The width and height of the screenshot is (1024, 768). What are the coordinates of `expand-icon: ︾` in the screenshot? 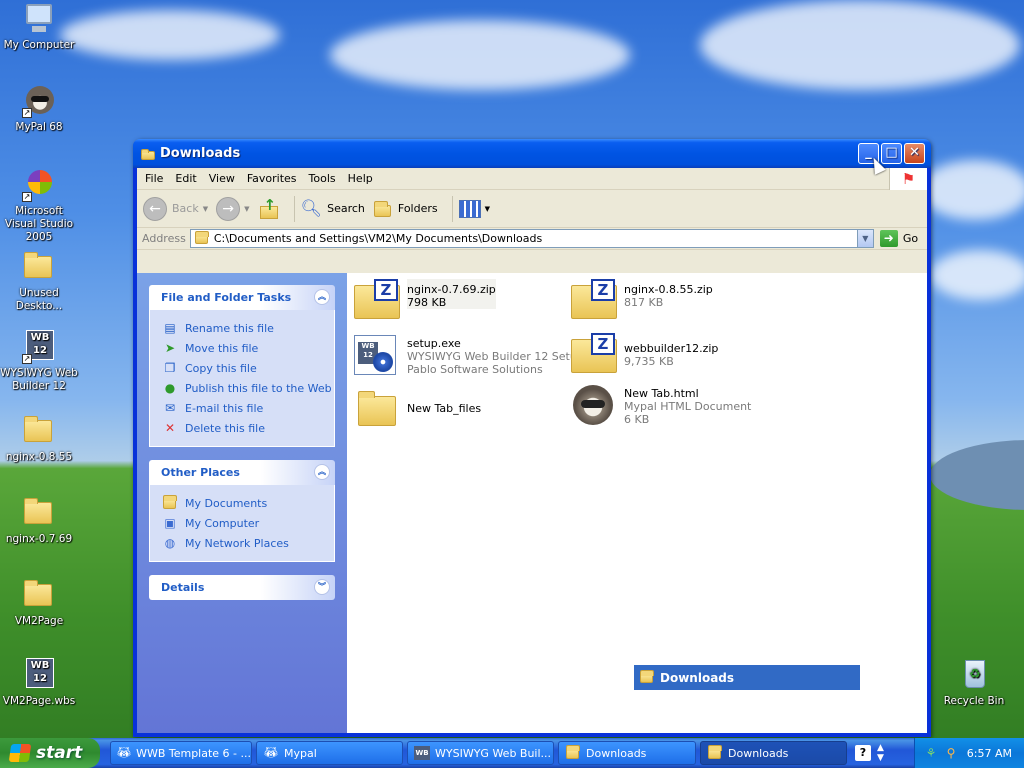 It's located at (322, 587).